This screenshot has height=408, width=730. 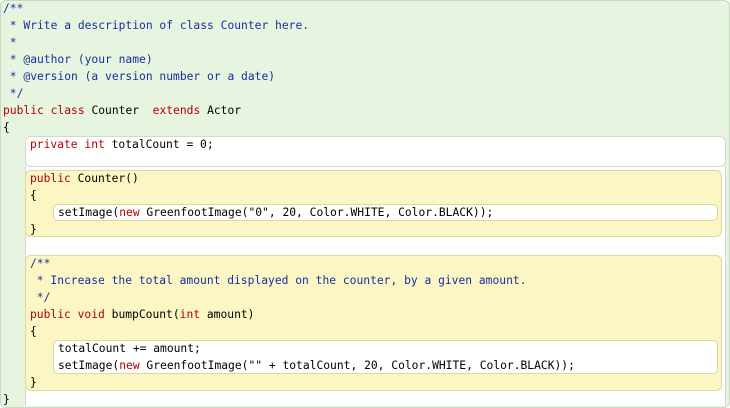 I want to click on code-line: totalCount += amount;, so click(x=129, y=348).